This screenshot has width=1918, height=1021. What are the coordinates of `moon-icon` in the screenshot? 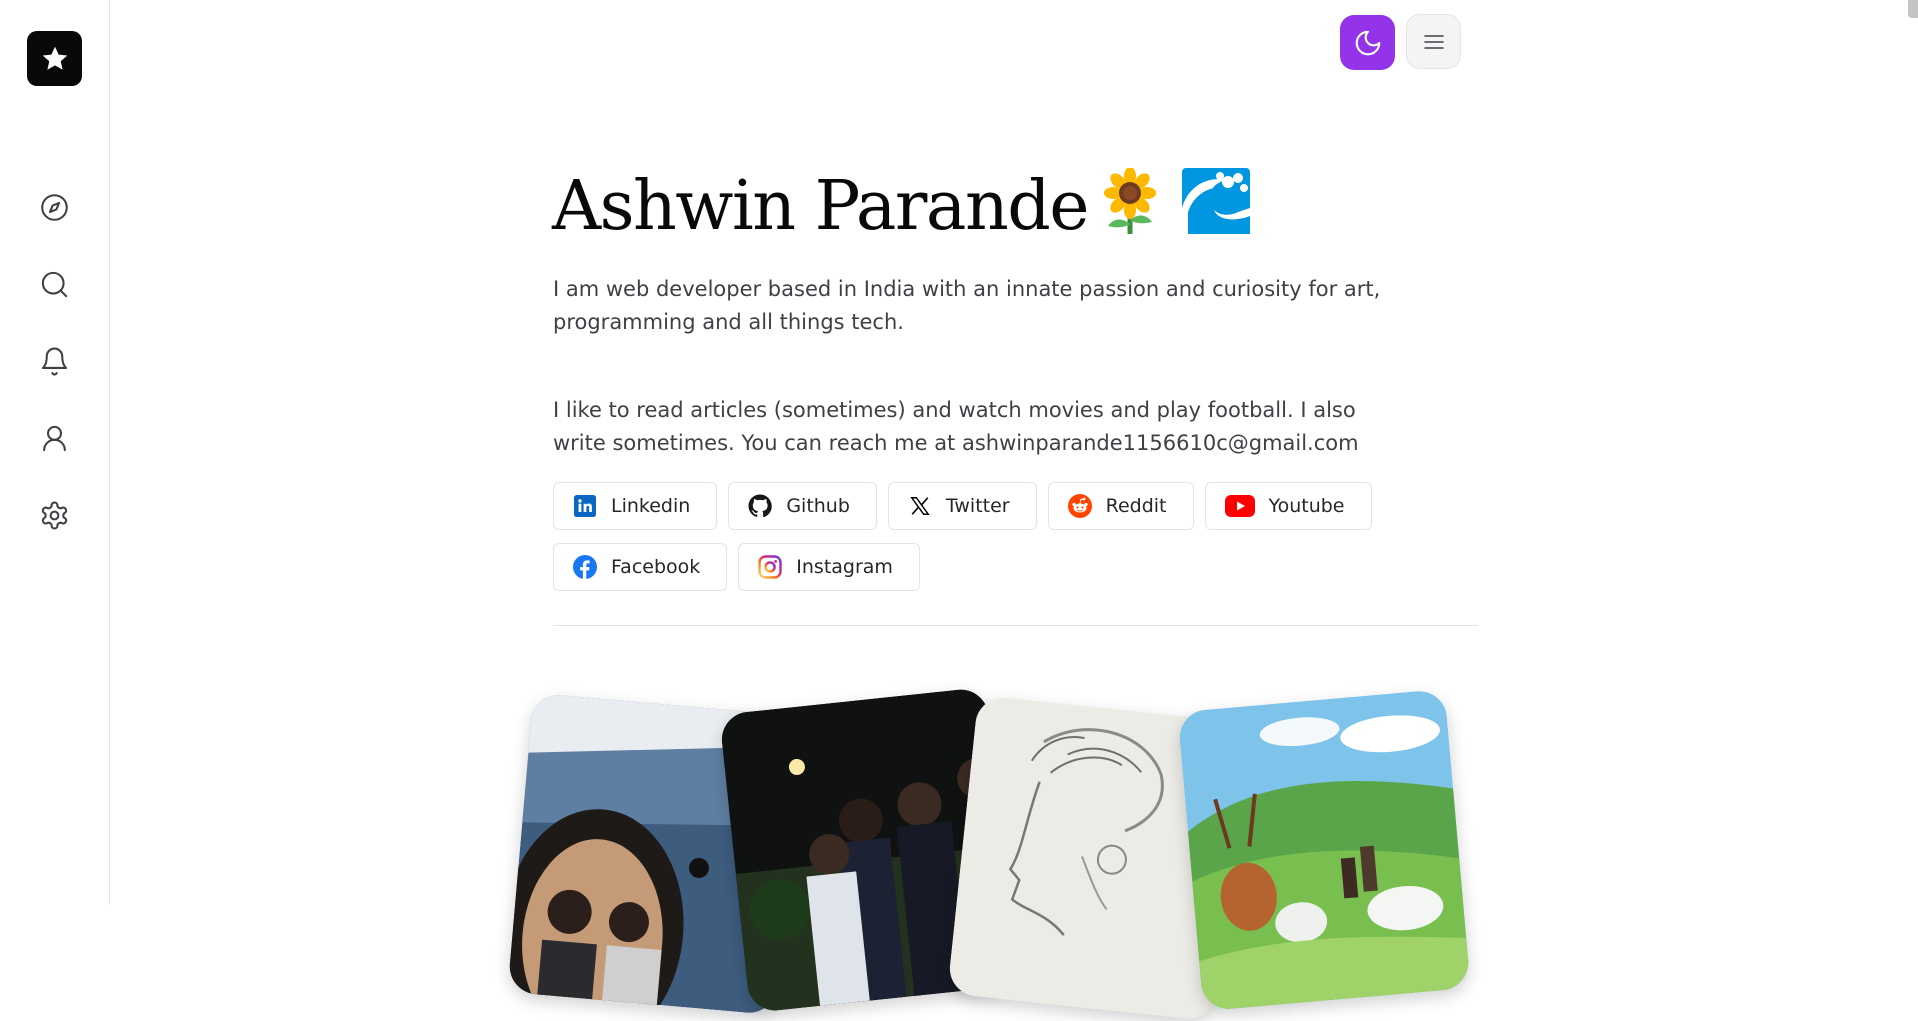 It's located at (1367, 42).